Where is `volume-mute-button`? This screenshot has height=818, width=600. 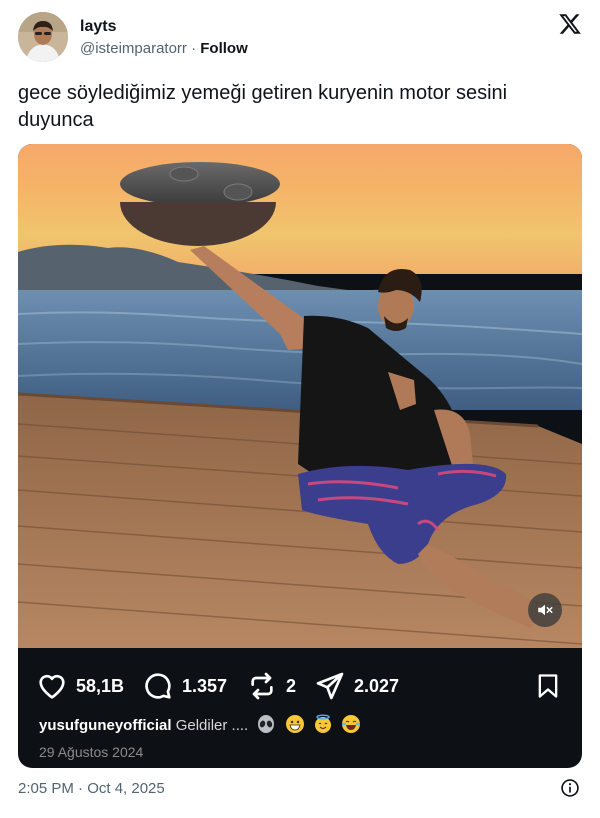 volume-mute-button is located at coordinates (545, 610).